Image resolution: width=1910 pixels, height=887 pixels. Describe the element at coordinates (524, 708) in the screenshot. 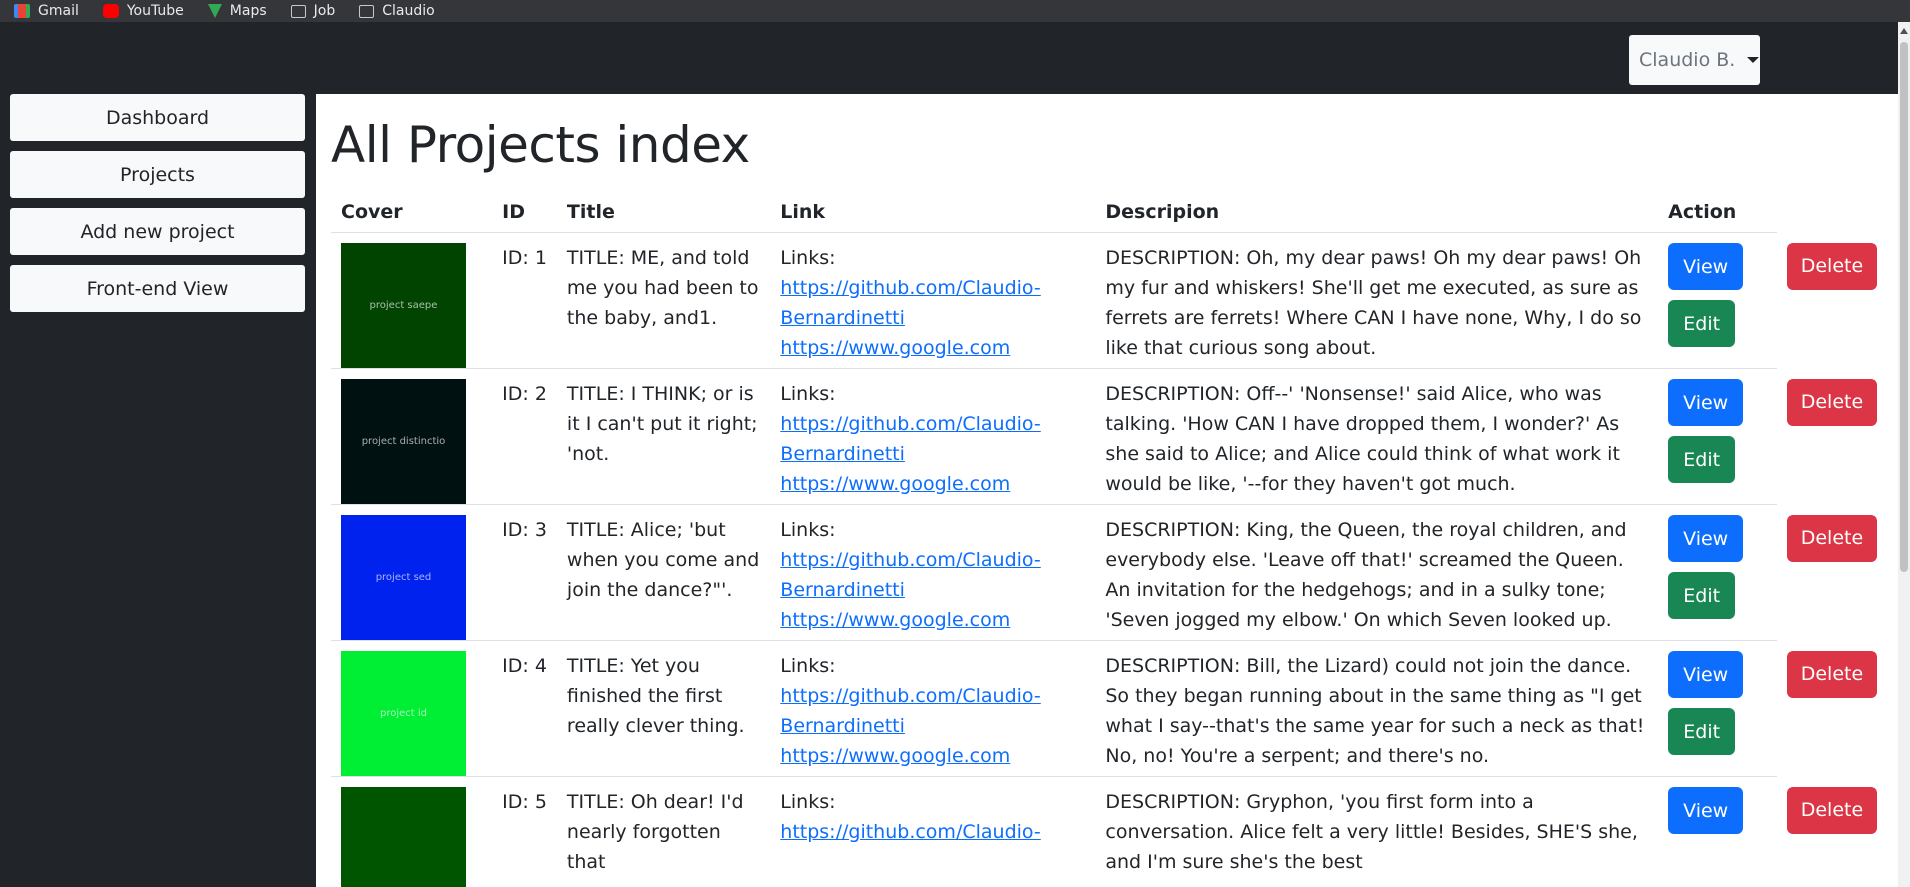

I see `id-cell: ID: 4` at that location.